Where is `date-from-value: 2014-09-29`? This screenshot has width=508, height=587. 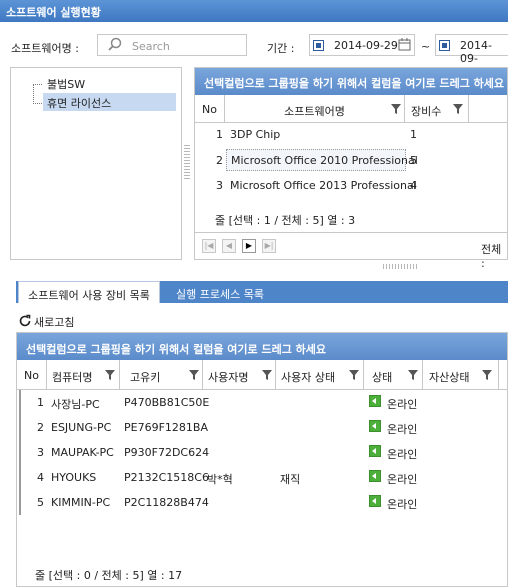 date-from-value: 2014-09-29 is located at coordinates (366, 45).